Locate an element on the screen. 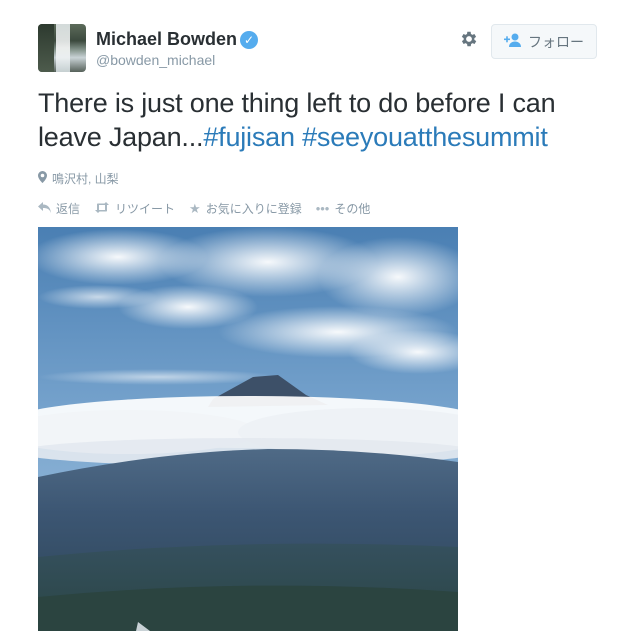  more-dots-icon: ••• is located at coordinates (322, 208).